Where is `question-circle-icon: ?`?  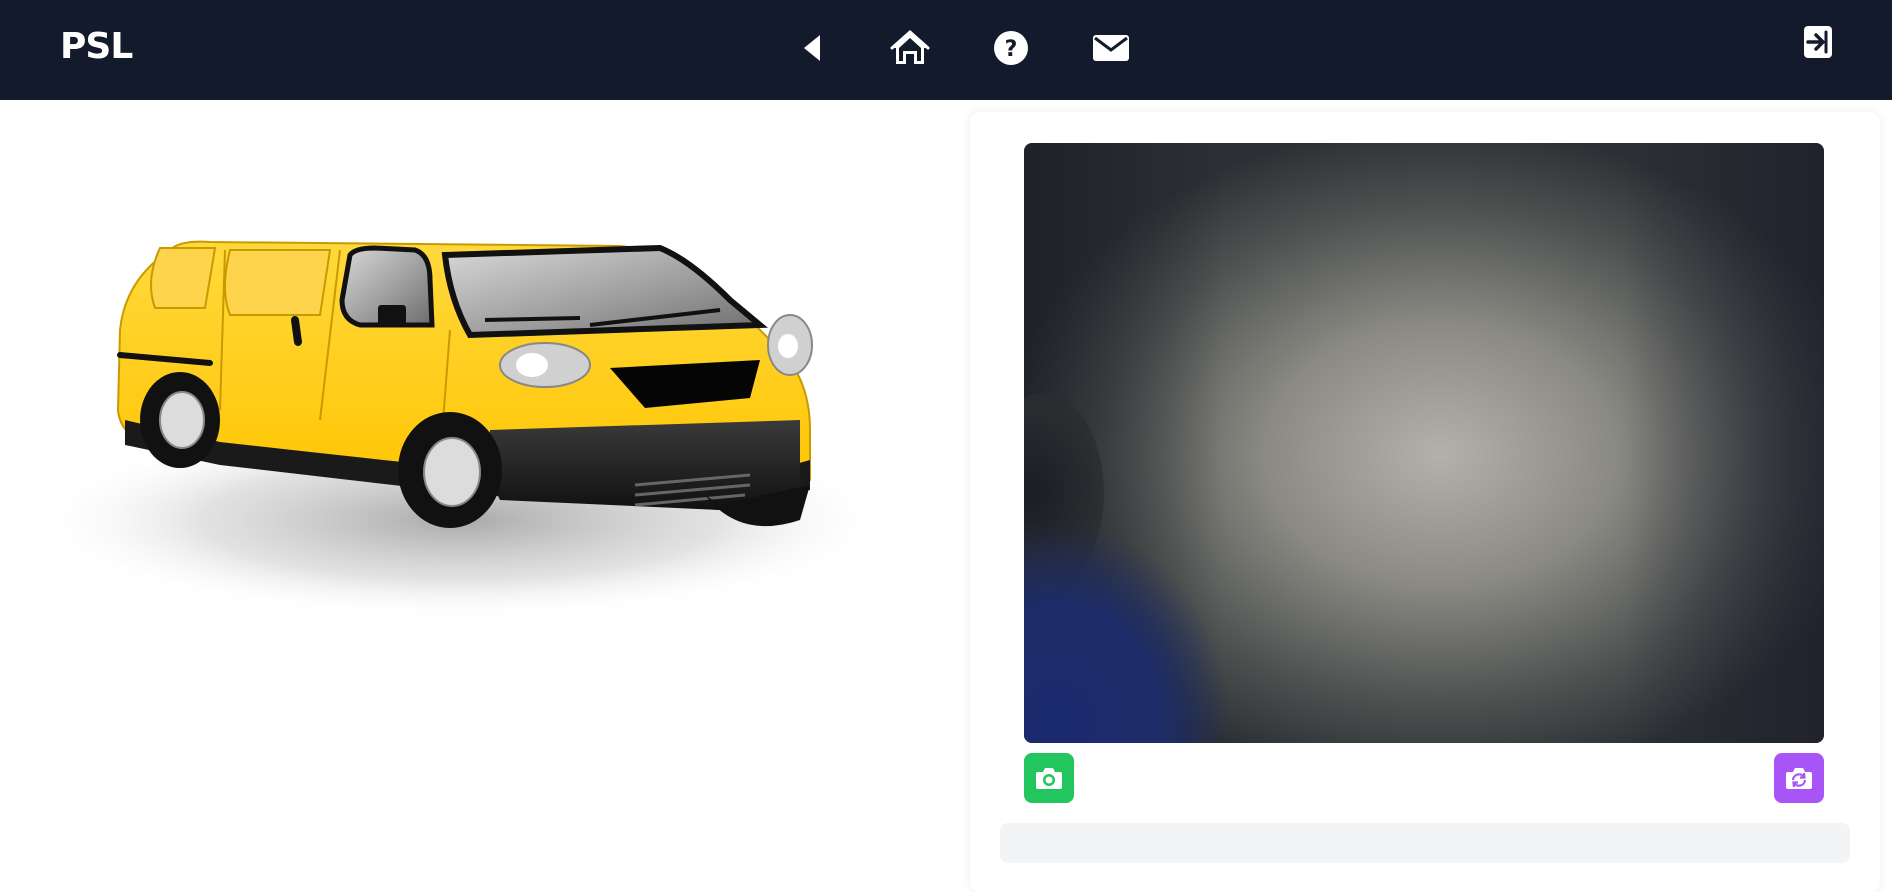 question-circle-icon: ? is located at coordinates (1011, 48).